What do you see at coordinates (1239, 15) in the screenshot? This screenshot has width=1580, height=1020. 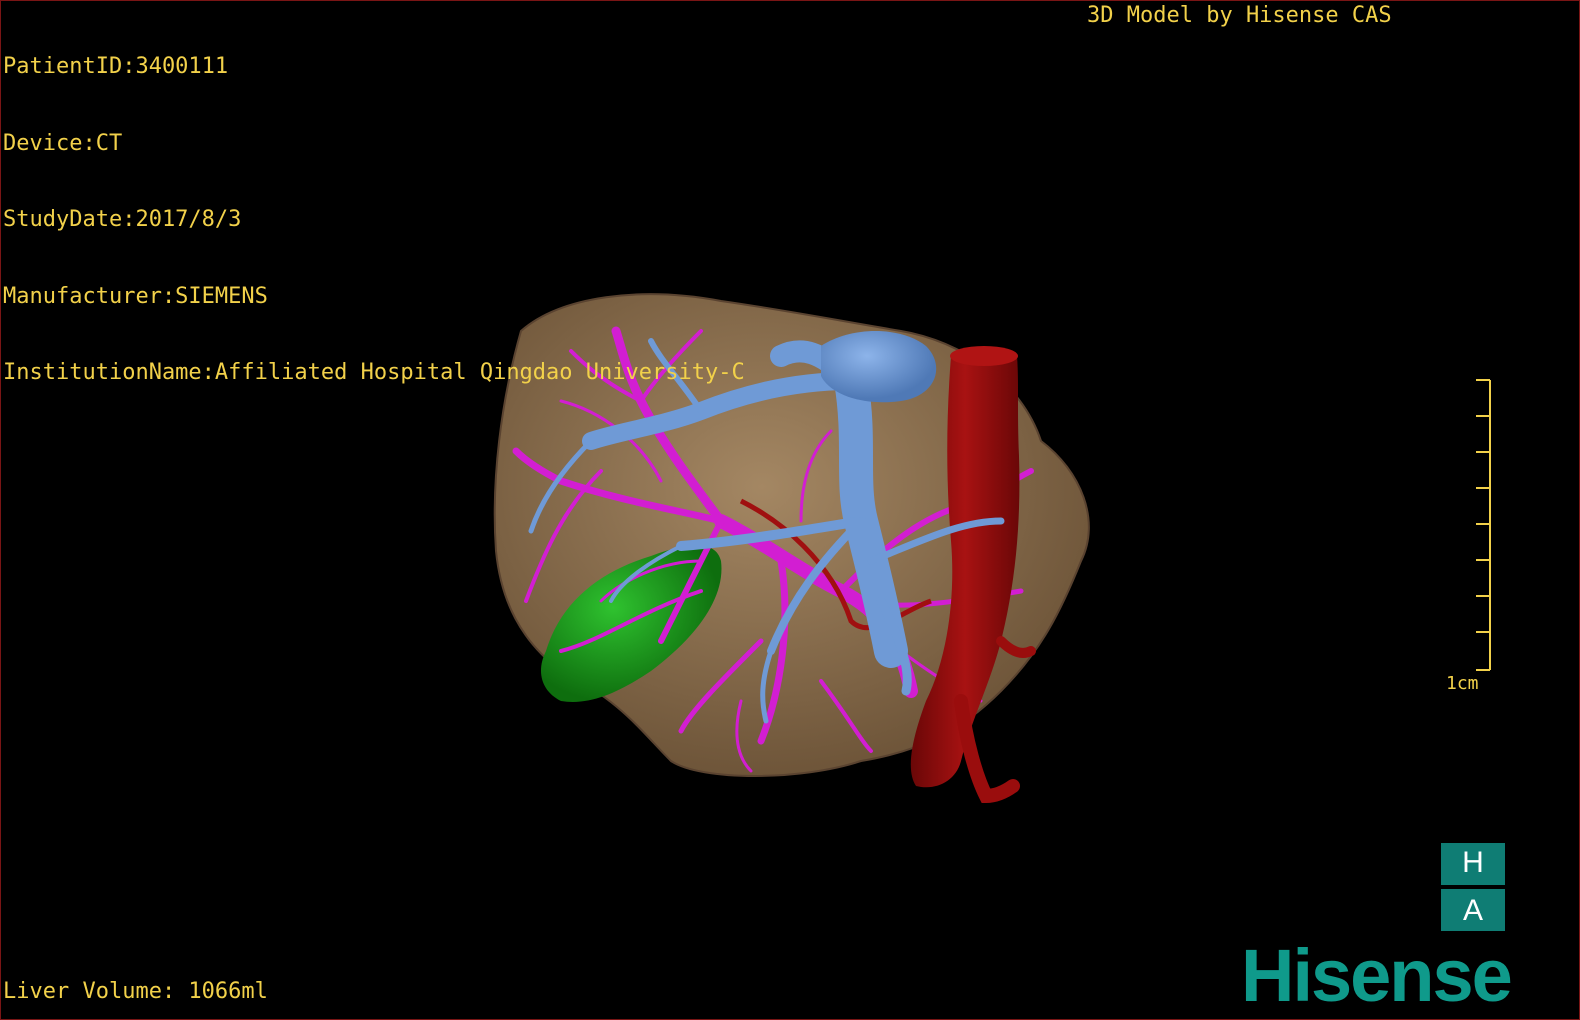 I see `model-credit-text: 3D Model by Hisense CAS` at bounding box center [1239, 15].